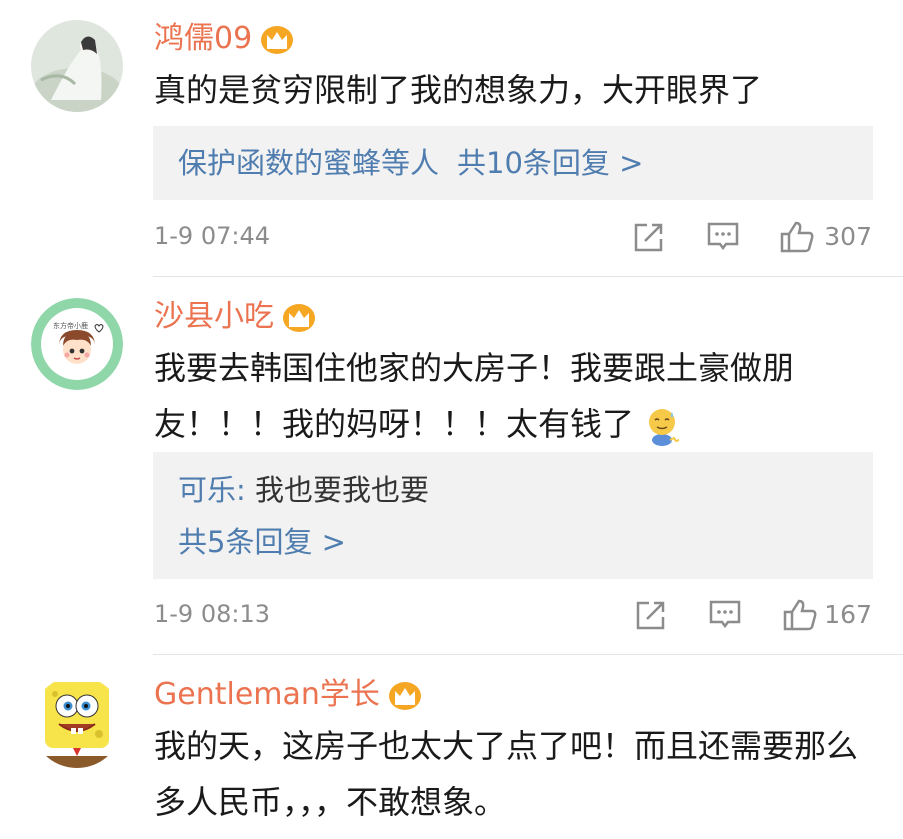 Image resolution: width=903 pixels, height=839 pixels. I want to click on reply-count-link: 共5条回复 >, so click(262, 542).